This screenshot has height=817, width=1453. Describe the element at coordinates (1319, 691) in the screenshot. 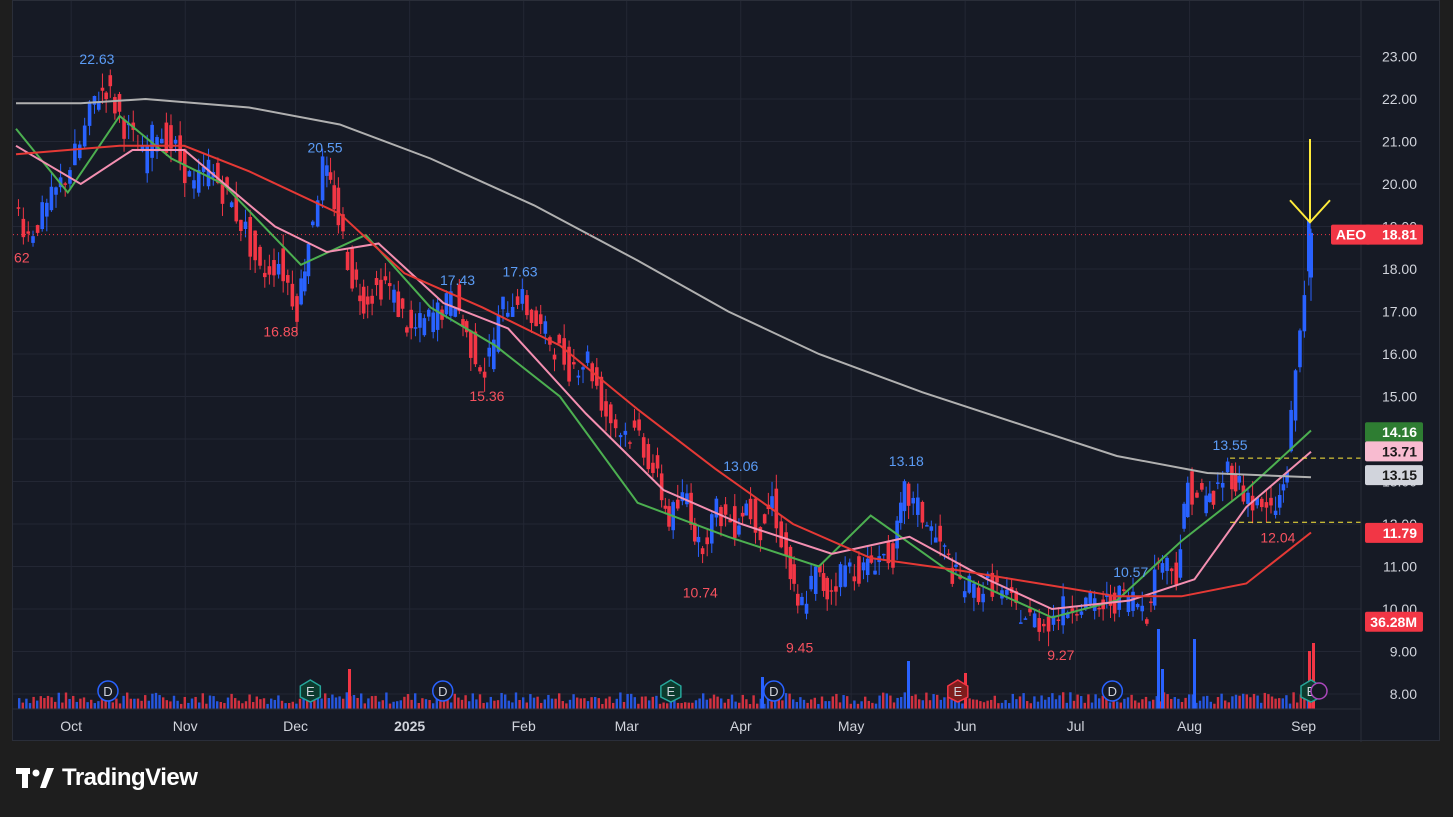

I see `split-icon` at that location.